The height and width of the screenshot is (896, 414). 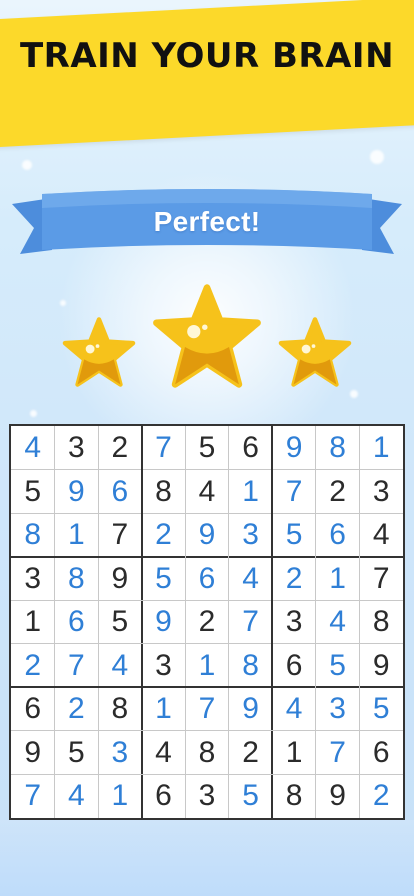 I want to click on footer-background, so click(x=207, y=858).